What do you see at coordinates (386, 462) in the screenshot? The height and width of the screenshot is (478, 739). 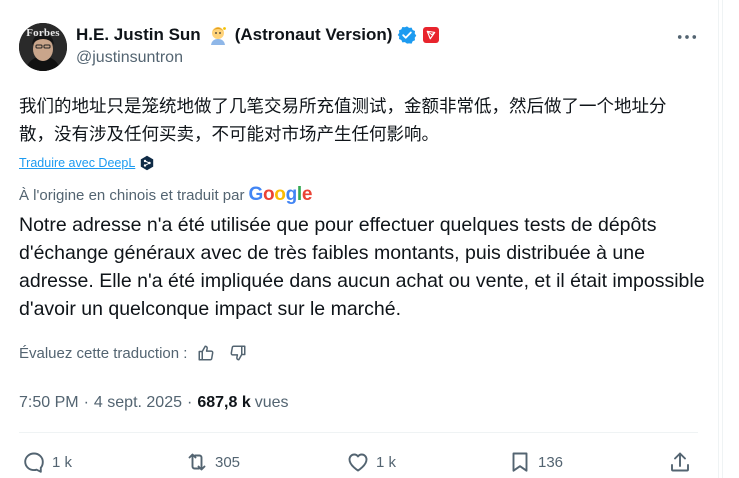 I see `like-count: 1 k` at bounding box center [386, 462].